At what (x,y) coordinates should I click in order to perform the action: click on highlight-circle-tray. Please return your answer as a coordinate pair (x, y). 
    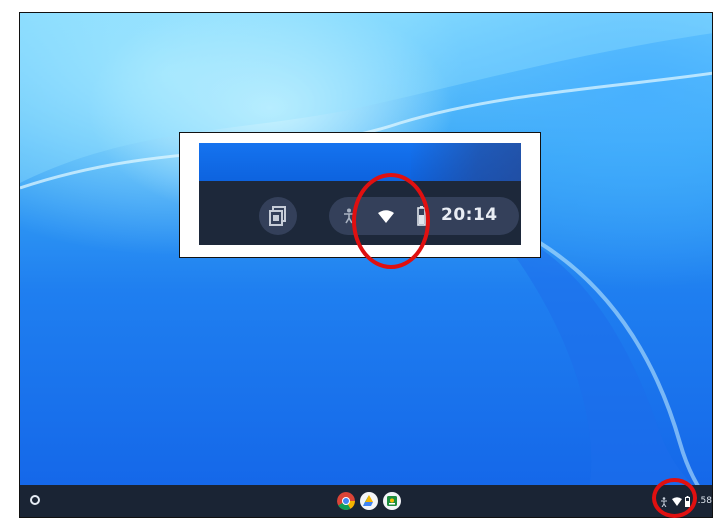
    Looking at the image, I should click on (674, 498).